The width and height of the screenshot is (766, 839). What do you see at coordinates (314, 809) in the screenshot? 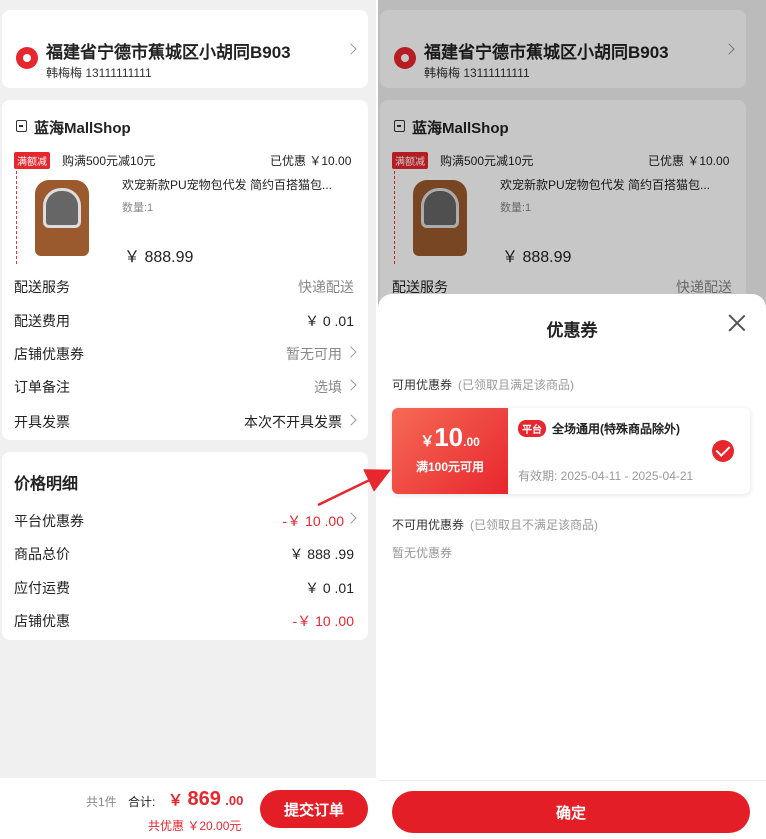
I see `submit-order-button: 提交订单` at bounding box center [314, 809].